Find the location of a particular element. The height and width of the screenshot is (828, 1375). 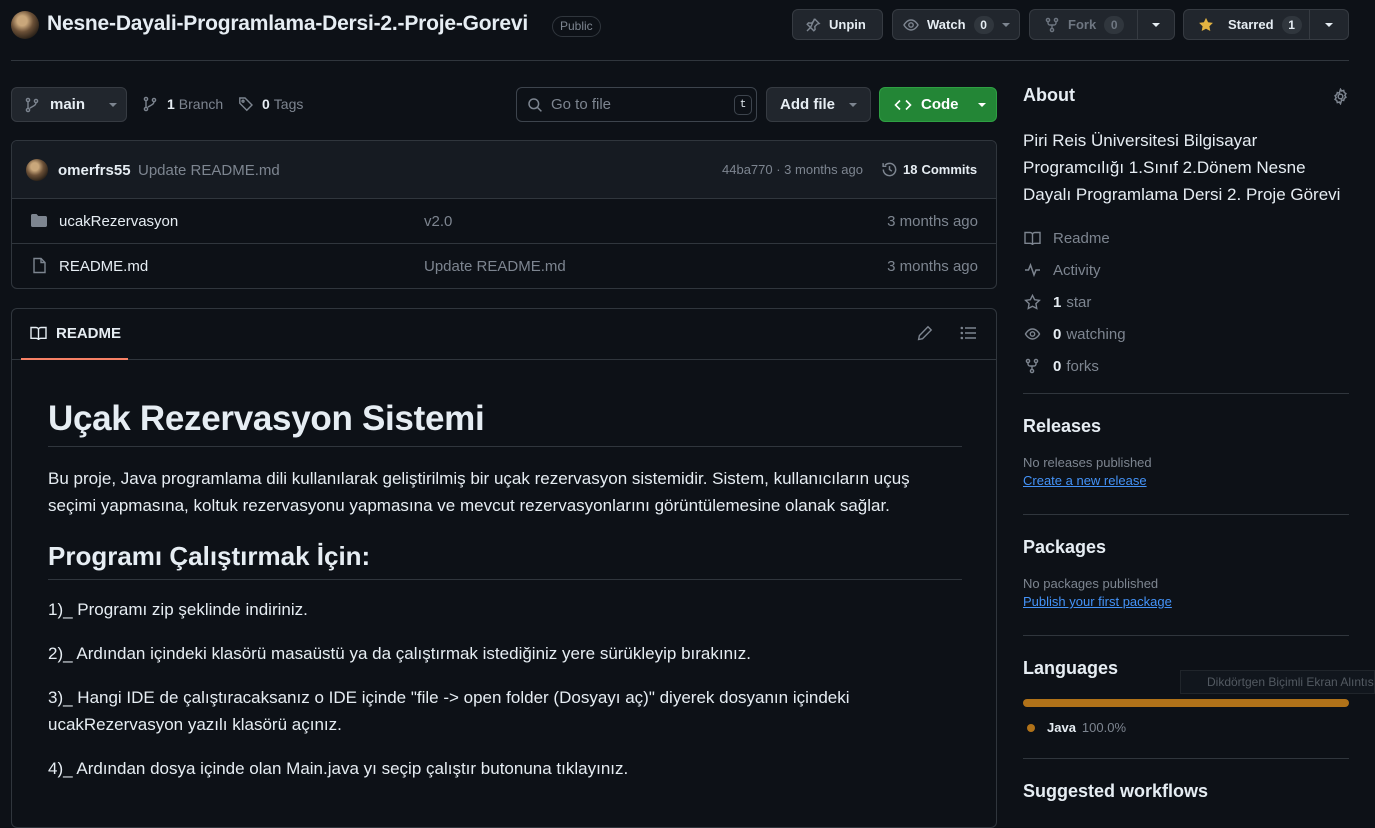

file-name: README.md is located at coordinates (103, 266).